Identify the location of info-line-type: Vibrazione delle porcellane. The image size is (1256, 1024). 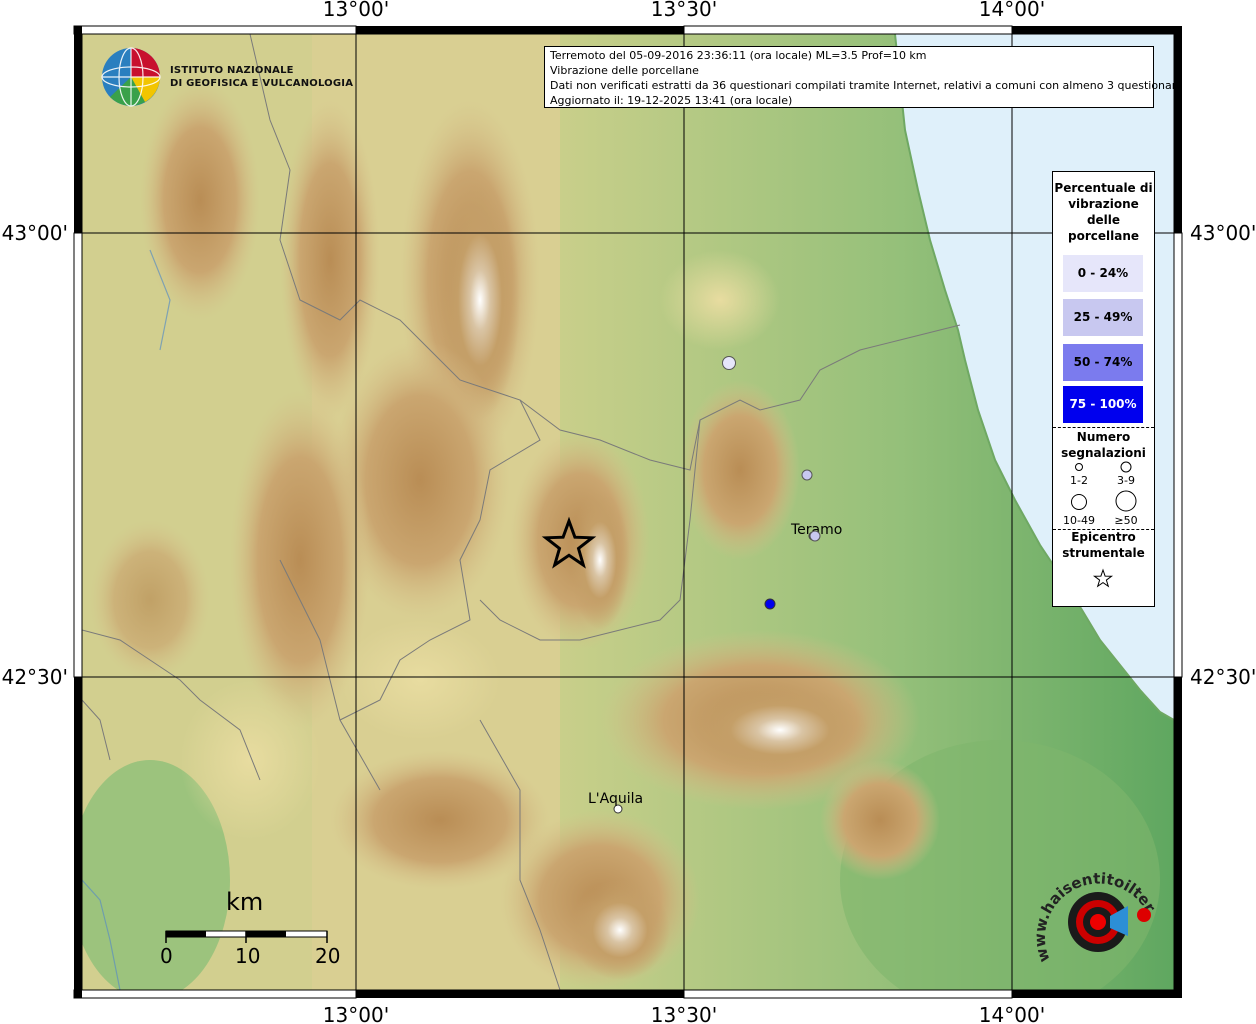
(624, 70).